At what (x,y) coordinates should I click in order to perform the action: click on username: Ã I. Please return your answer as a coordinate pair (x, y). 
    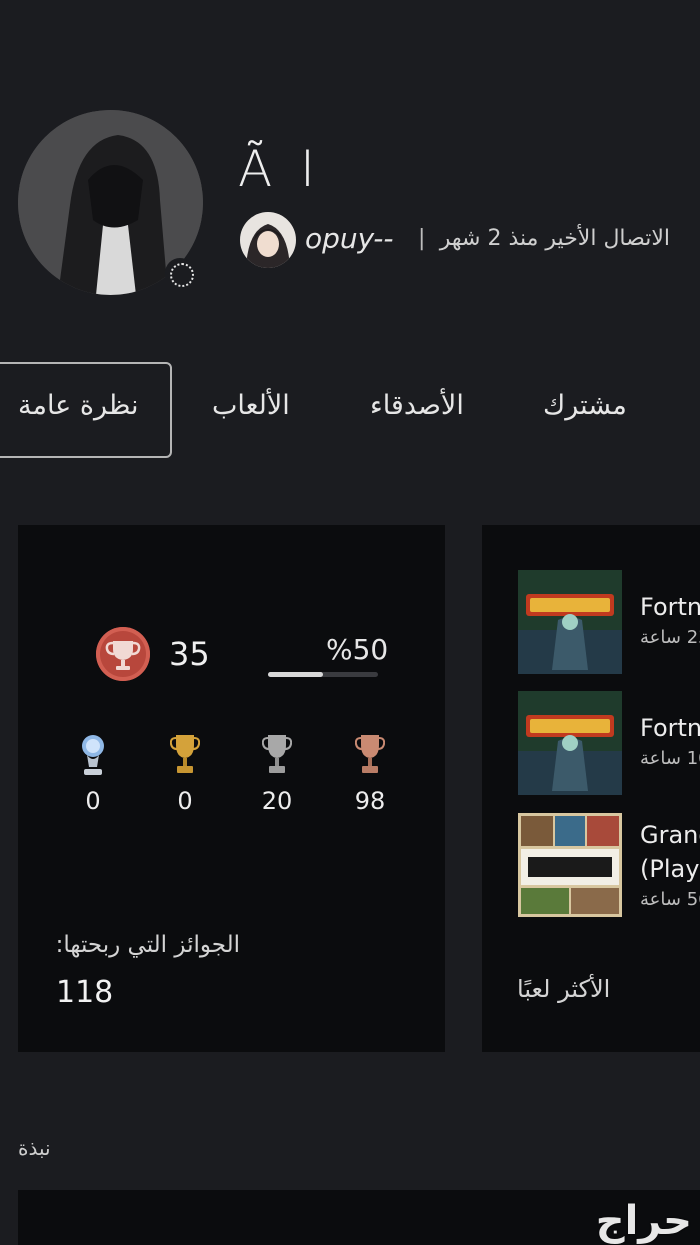
    Looking at the image, I should click on (279, 169).